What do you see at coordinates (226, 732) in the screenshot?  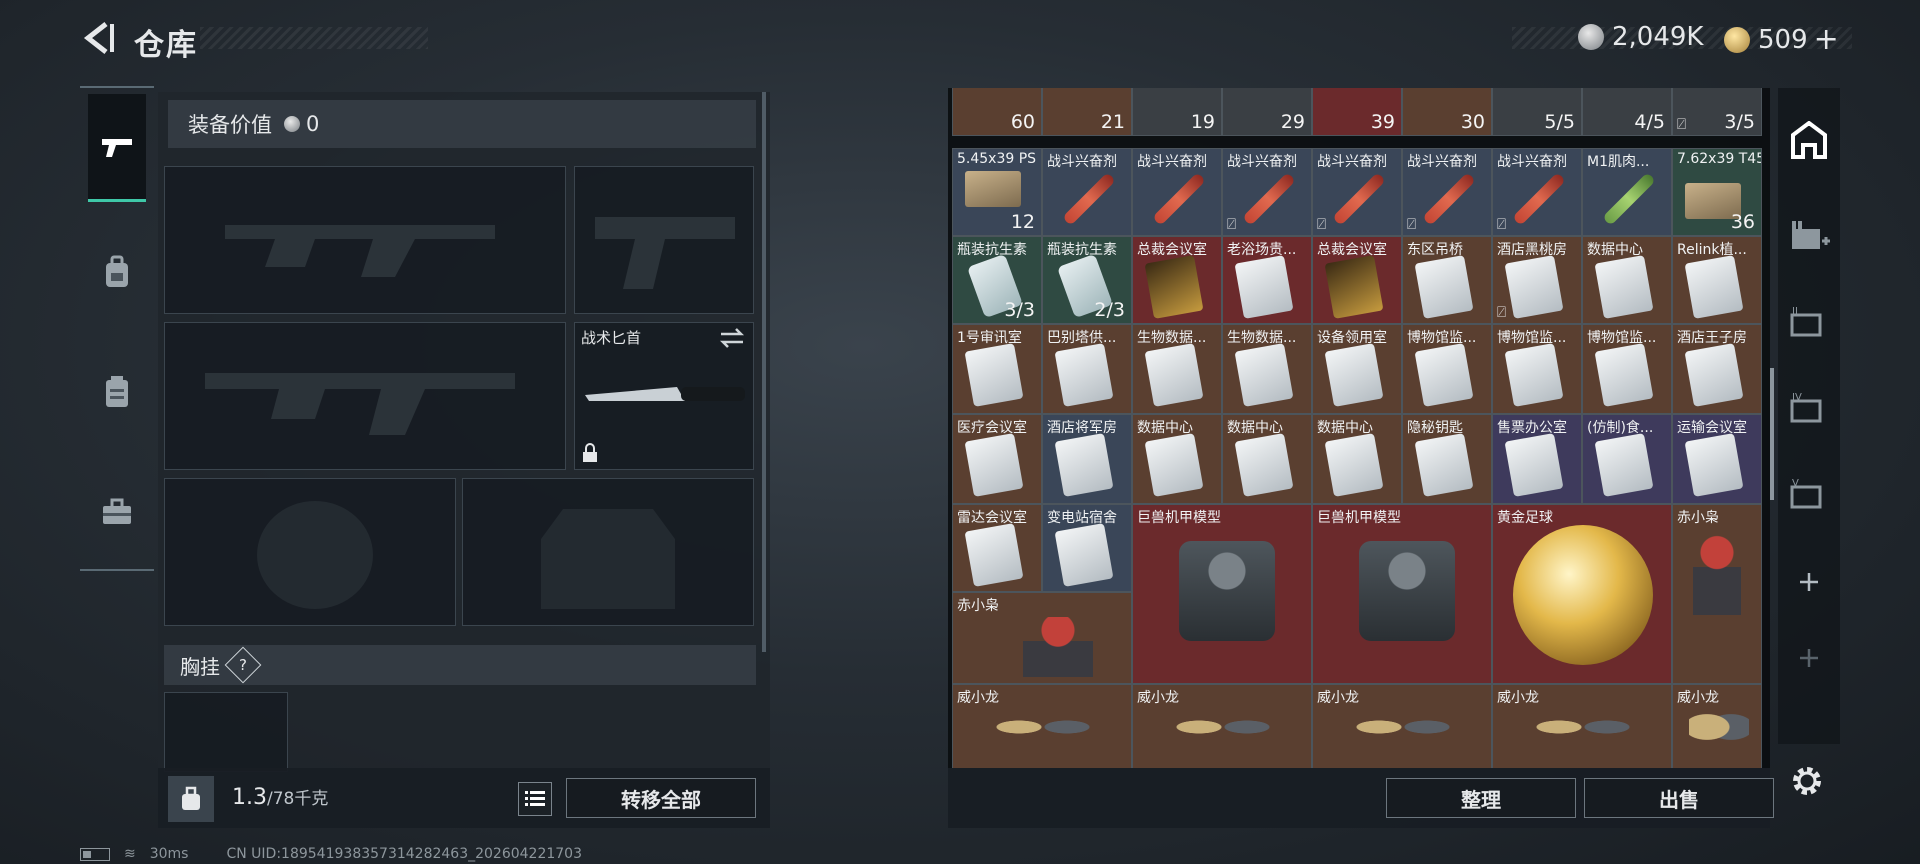 I see `chest-rig-slot` at bounding box center [226, 732].